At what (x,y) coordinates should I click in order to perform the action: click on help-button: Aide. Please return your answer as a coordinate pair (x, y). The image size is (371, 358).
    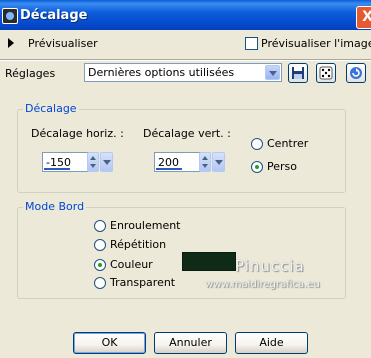
    Looking at the image, I should click on (271, 343).